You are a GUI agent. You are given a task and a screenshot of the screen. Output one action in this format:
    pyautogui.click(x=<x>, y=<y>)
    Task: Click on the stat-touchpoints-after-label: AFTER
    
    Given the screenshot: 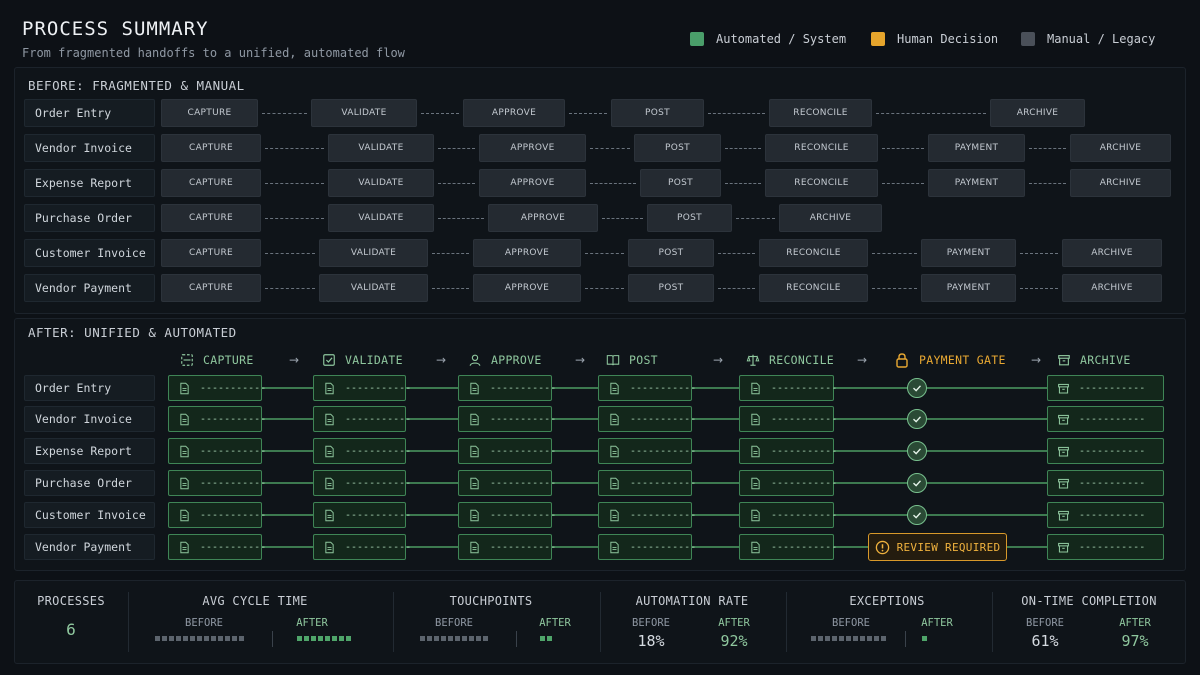 What is the action you would take?
    pyautogui.click(x=555, y=623)
    